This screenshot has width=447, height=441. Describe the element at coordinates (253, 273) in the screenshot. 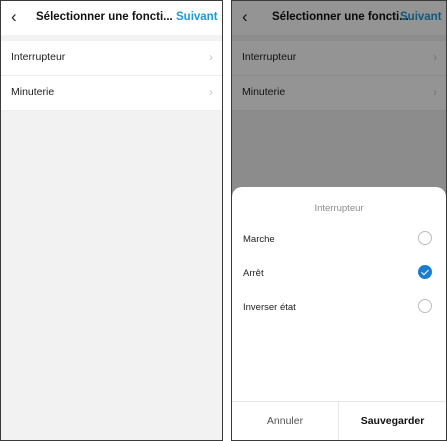

I see `option-label: Arrêt` at that location.